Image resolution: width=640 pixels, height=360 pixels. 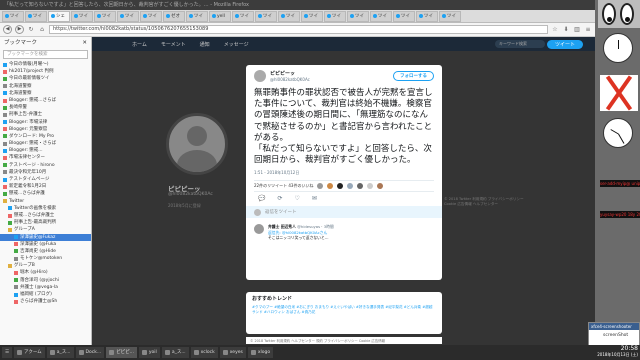 What do you see at coordinates (555, 30) in the screenshot?
I see `bookmark-star-icon: ☆` at bounding box center [555, 30].